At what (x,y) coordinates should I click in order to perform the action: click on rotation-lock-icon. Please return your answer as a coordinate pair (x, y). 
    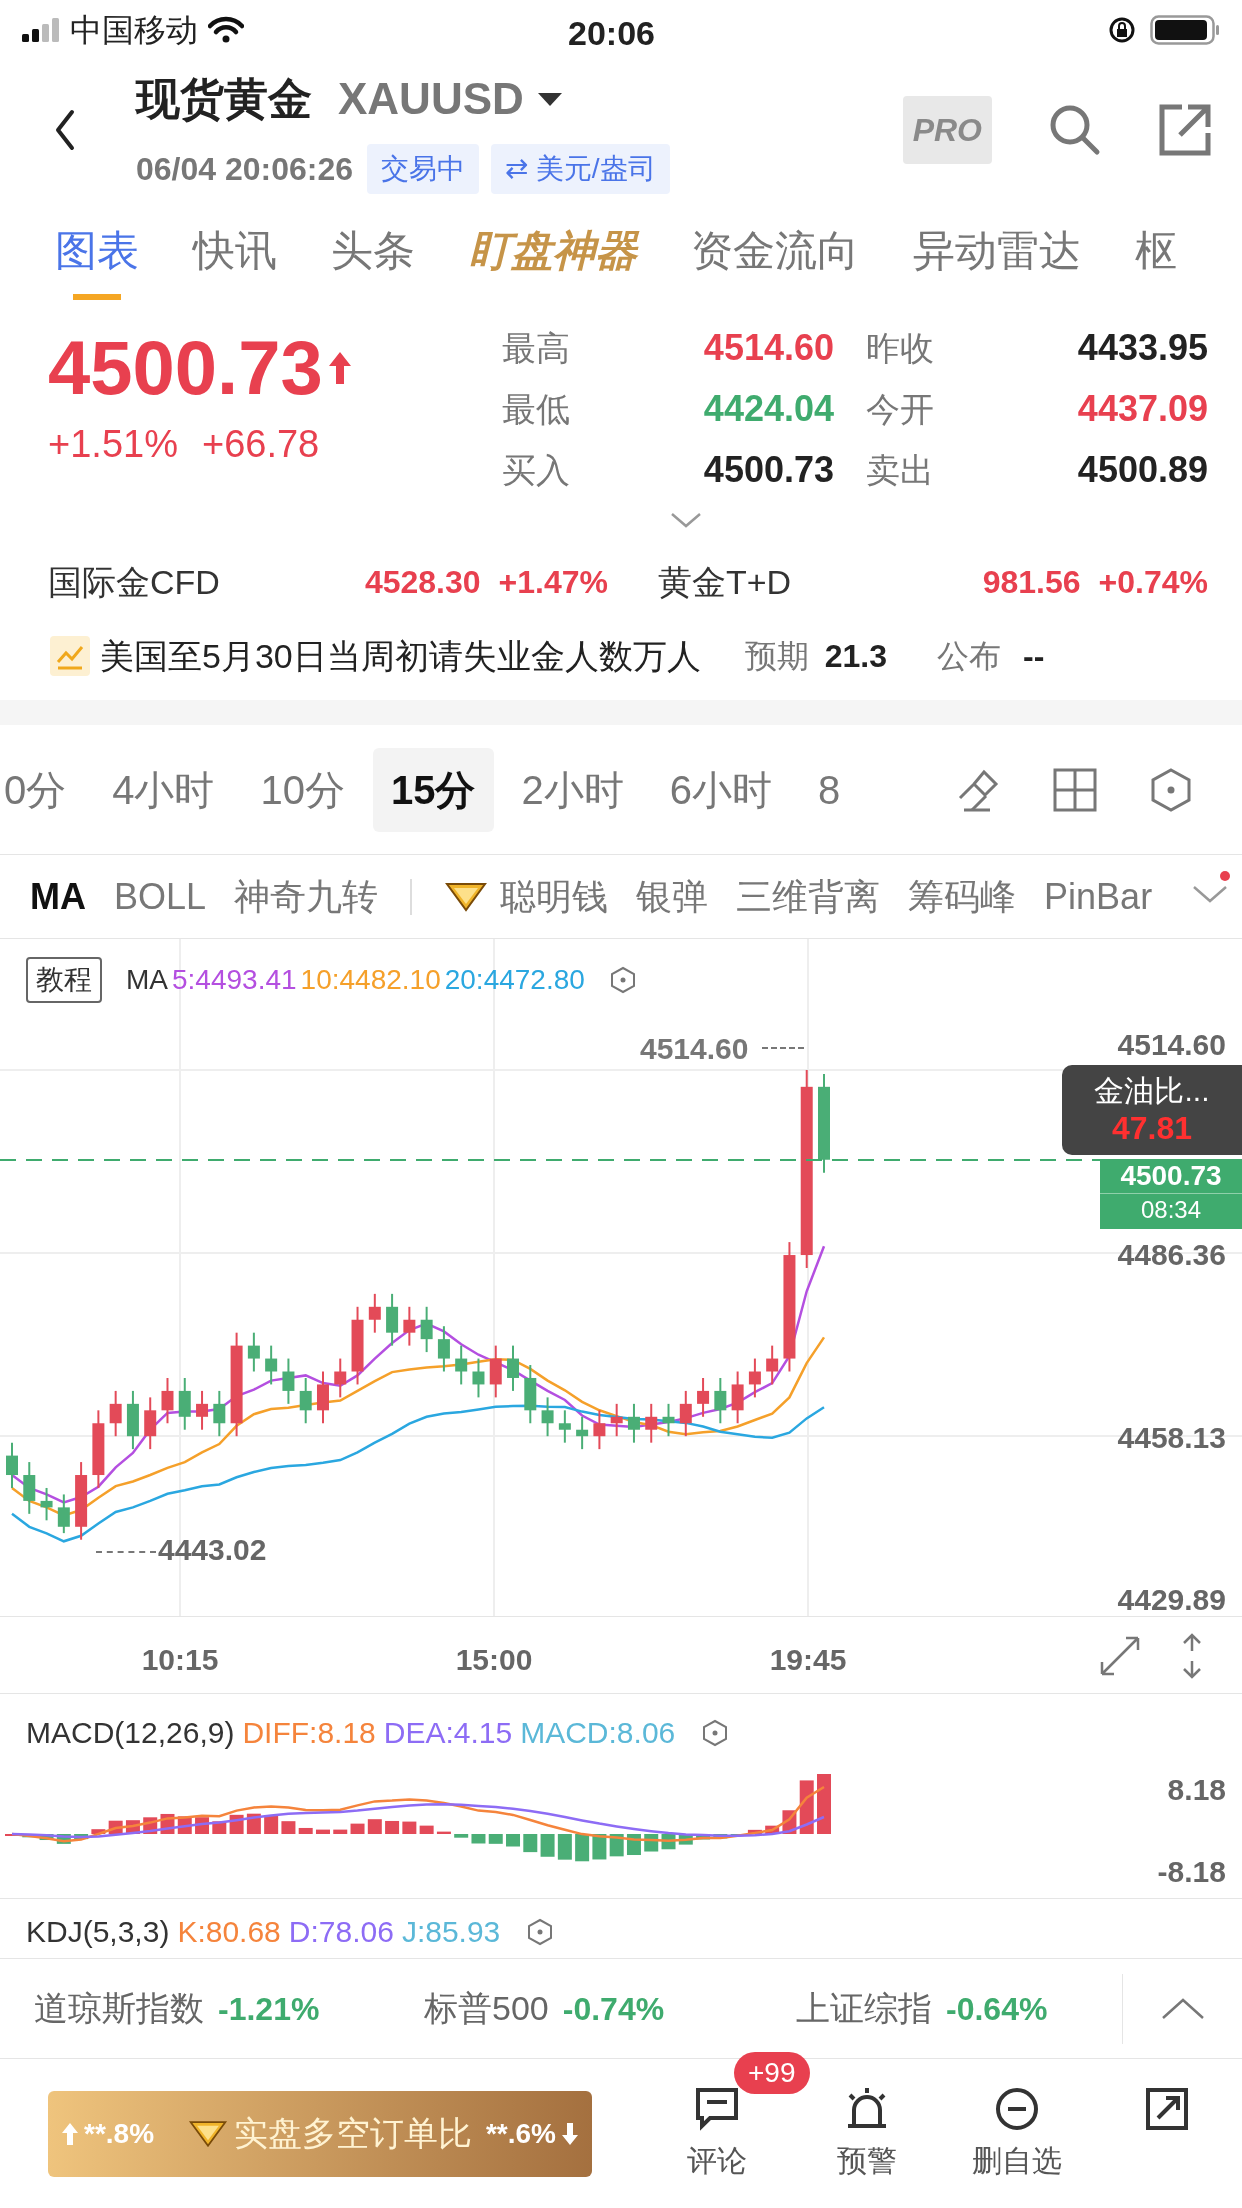
    Looking at the image, I should click on (1122, 30).